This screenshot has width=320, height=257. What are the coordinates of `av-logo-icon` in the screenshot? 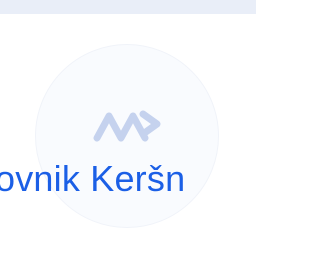 It's located at (127, 126).